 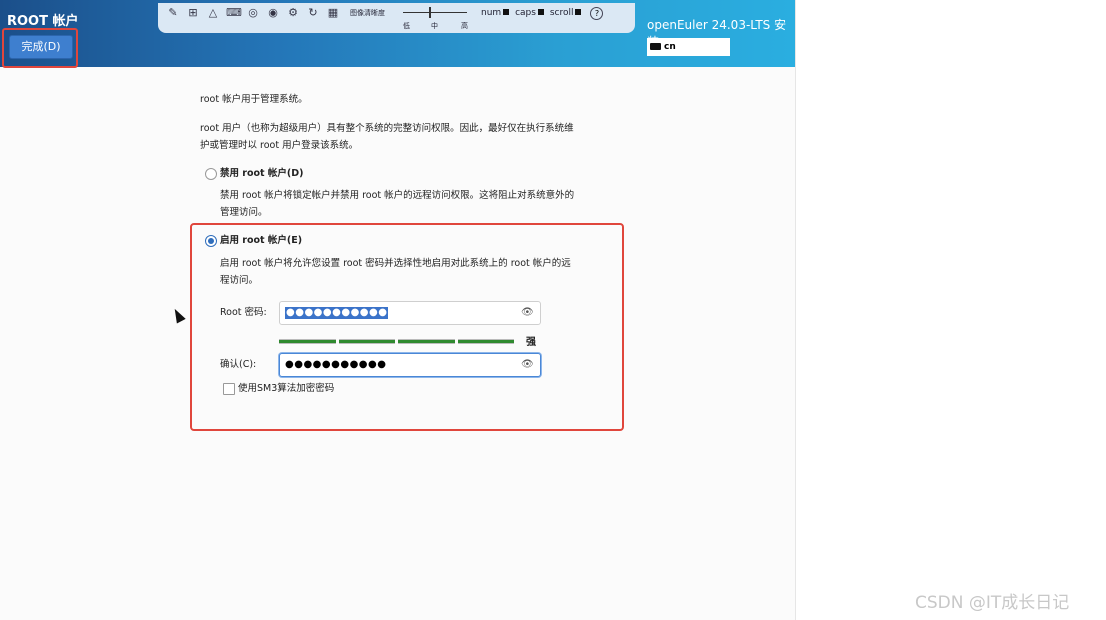 I want to click on password-strength-label: 强, so click(x=531, y=342).